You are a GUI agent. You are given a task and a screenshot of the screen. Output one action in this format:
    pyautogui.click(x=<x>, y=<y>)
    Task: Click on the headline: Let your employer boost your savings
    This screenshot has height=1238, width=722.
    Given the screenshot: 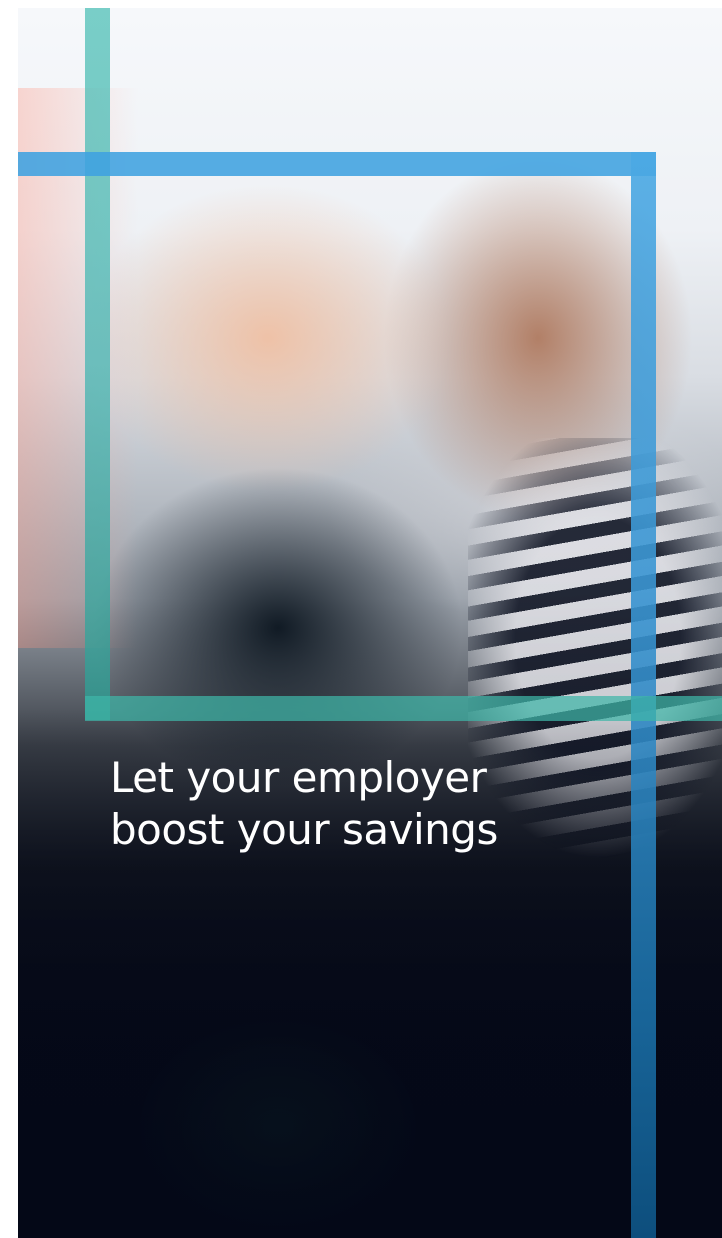 What is the action you would take?
    pyautogui.click(x=370, y=804)
    